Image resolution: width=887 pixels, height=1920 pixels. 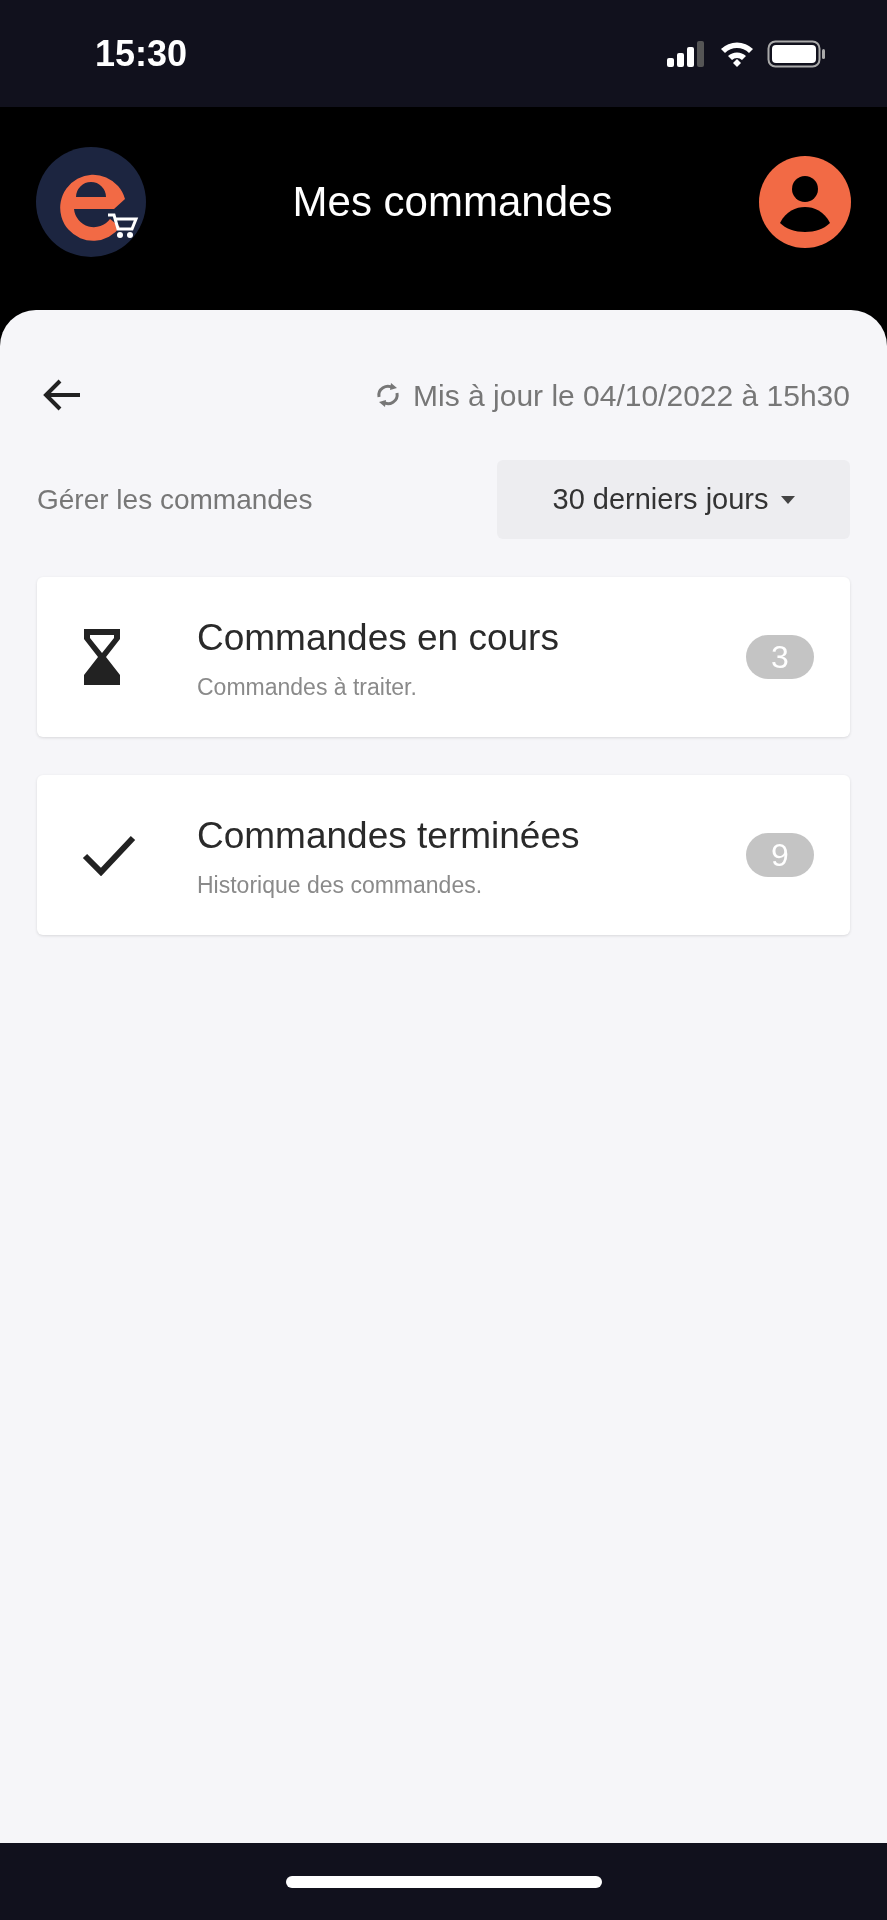 What do you see at coordinates (780, 657) in the screenshot?
I see `count-badge: 3` at bounding box center [780, 657].